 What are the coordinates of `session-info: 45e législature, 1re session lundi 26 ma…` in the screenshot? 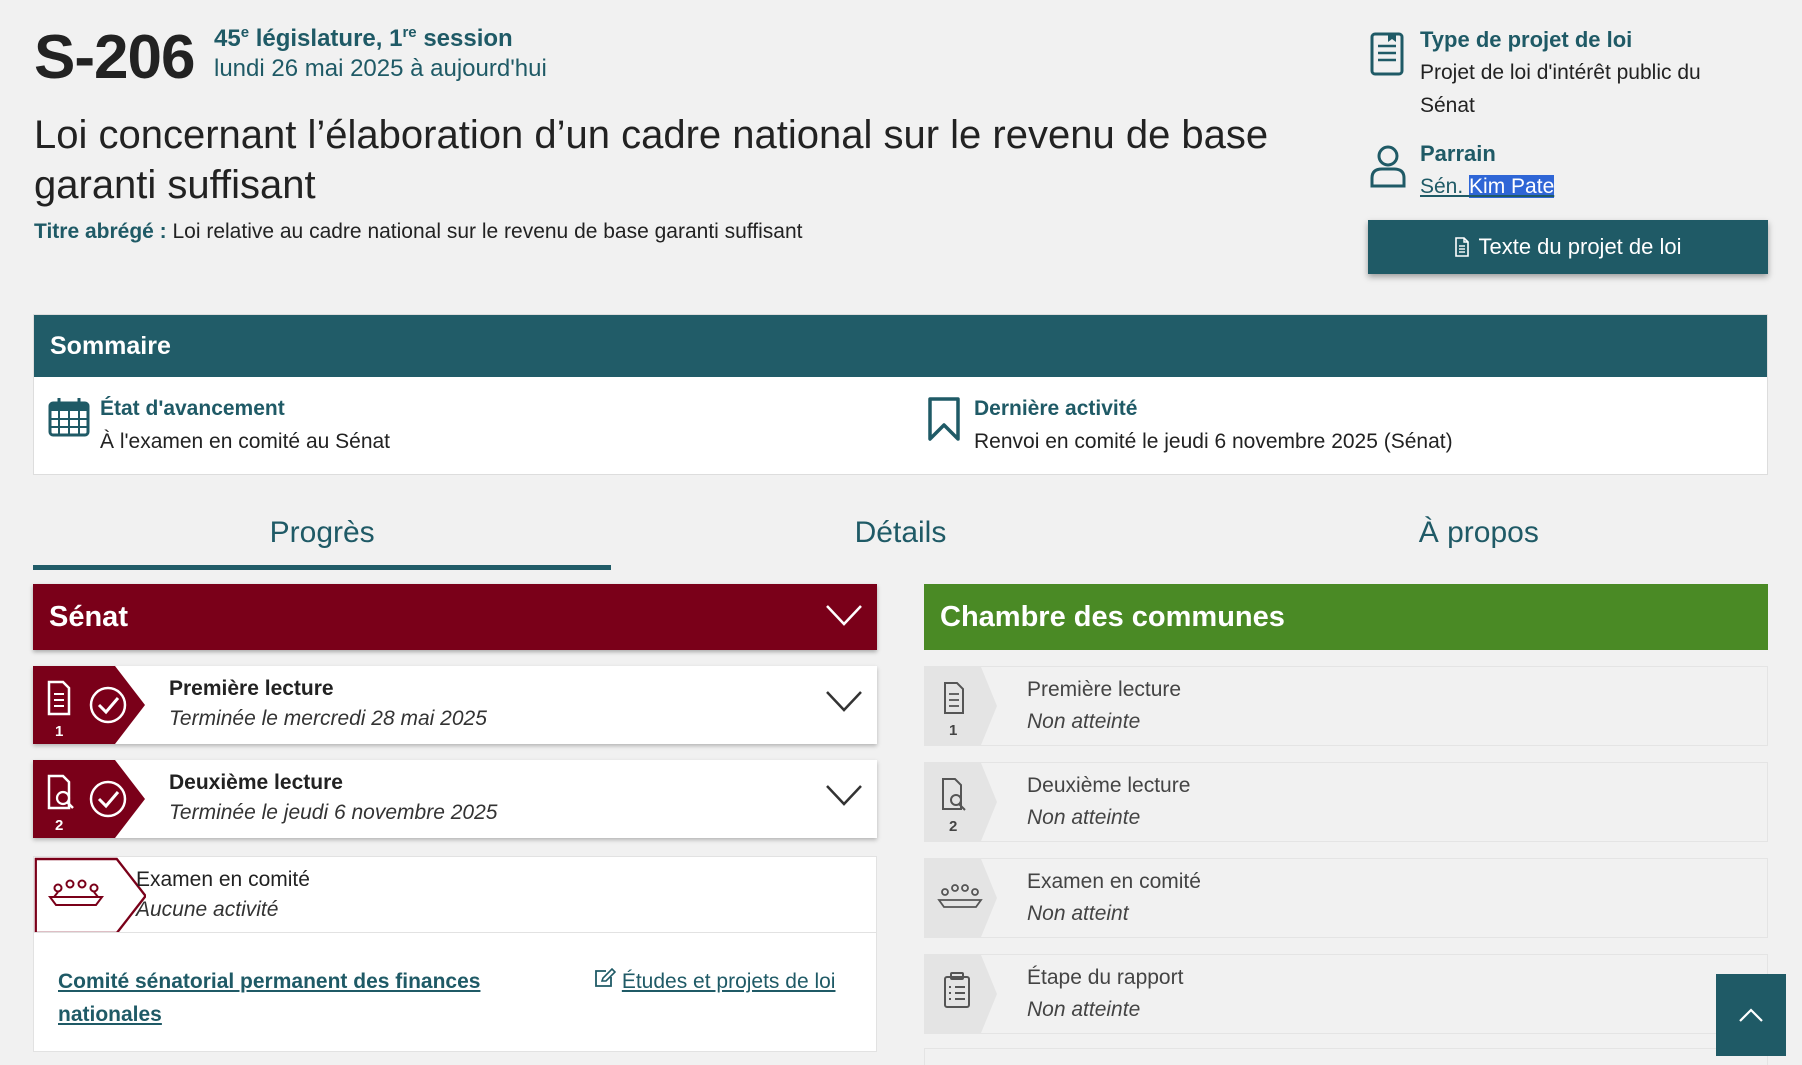 It's located at (380, 54).